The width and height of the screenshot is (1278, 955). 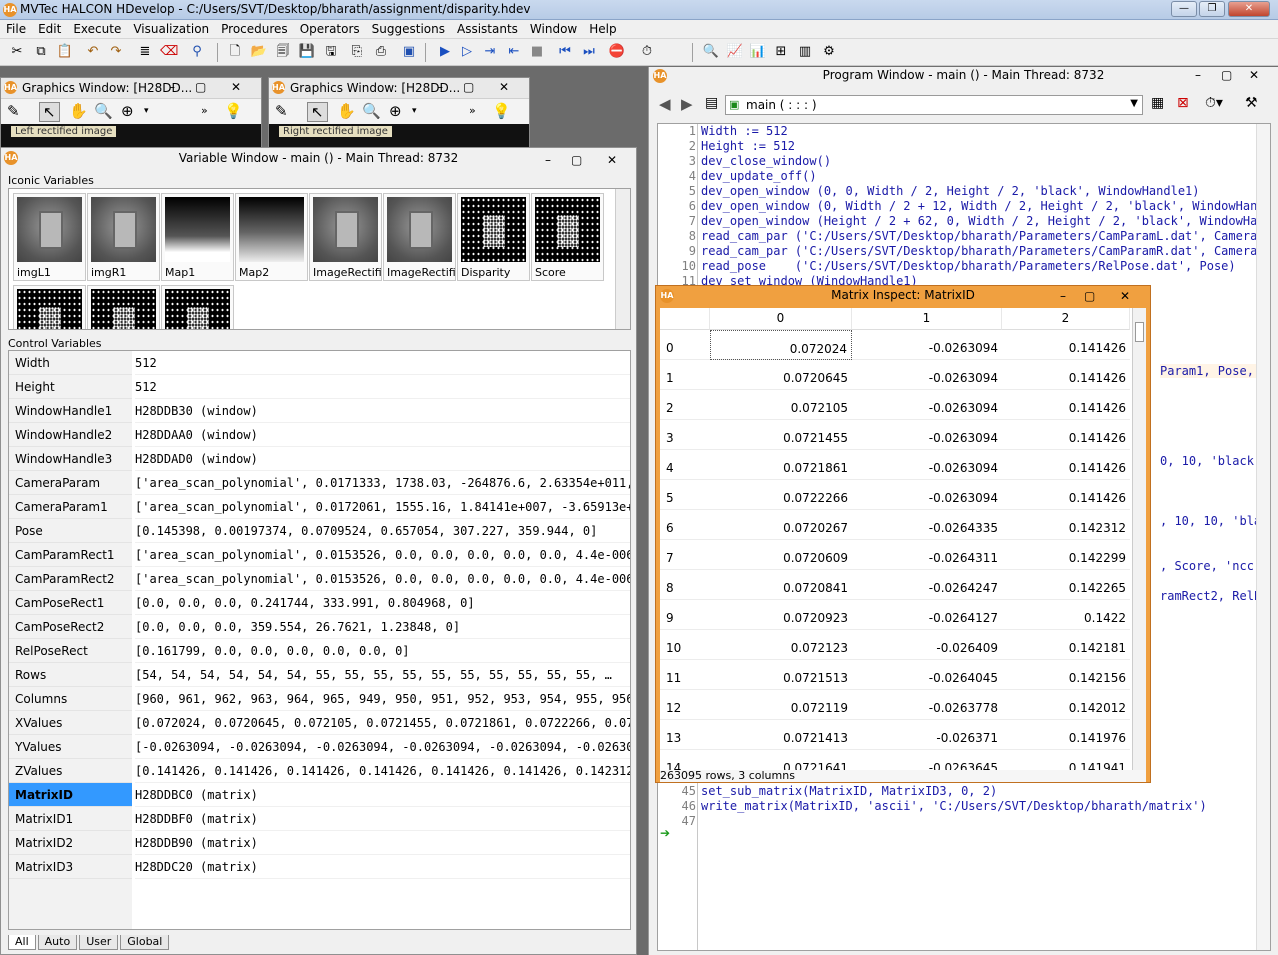 I want to click on iconic-variable: Score, so click(x=567, y=237).